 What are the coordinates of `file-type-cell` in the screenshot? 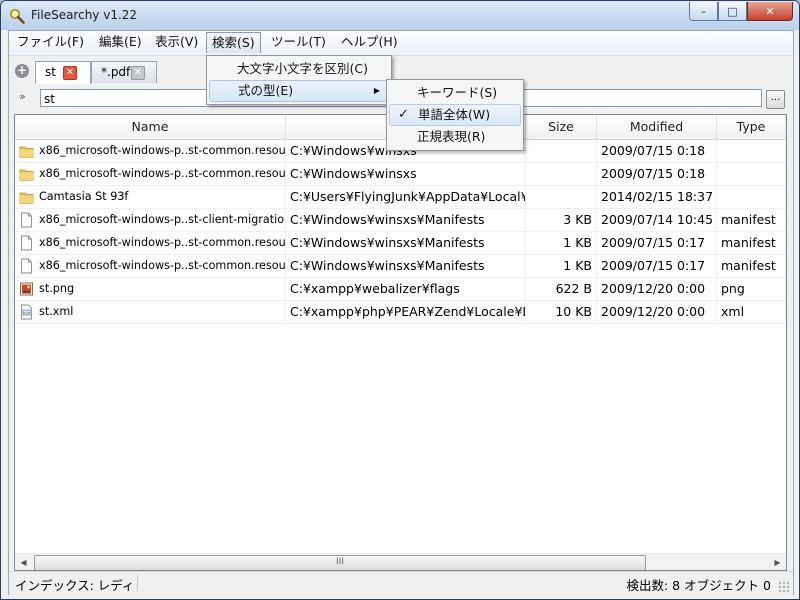 It's located at (751, 174).